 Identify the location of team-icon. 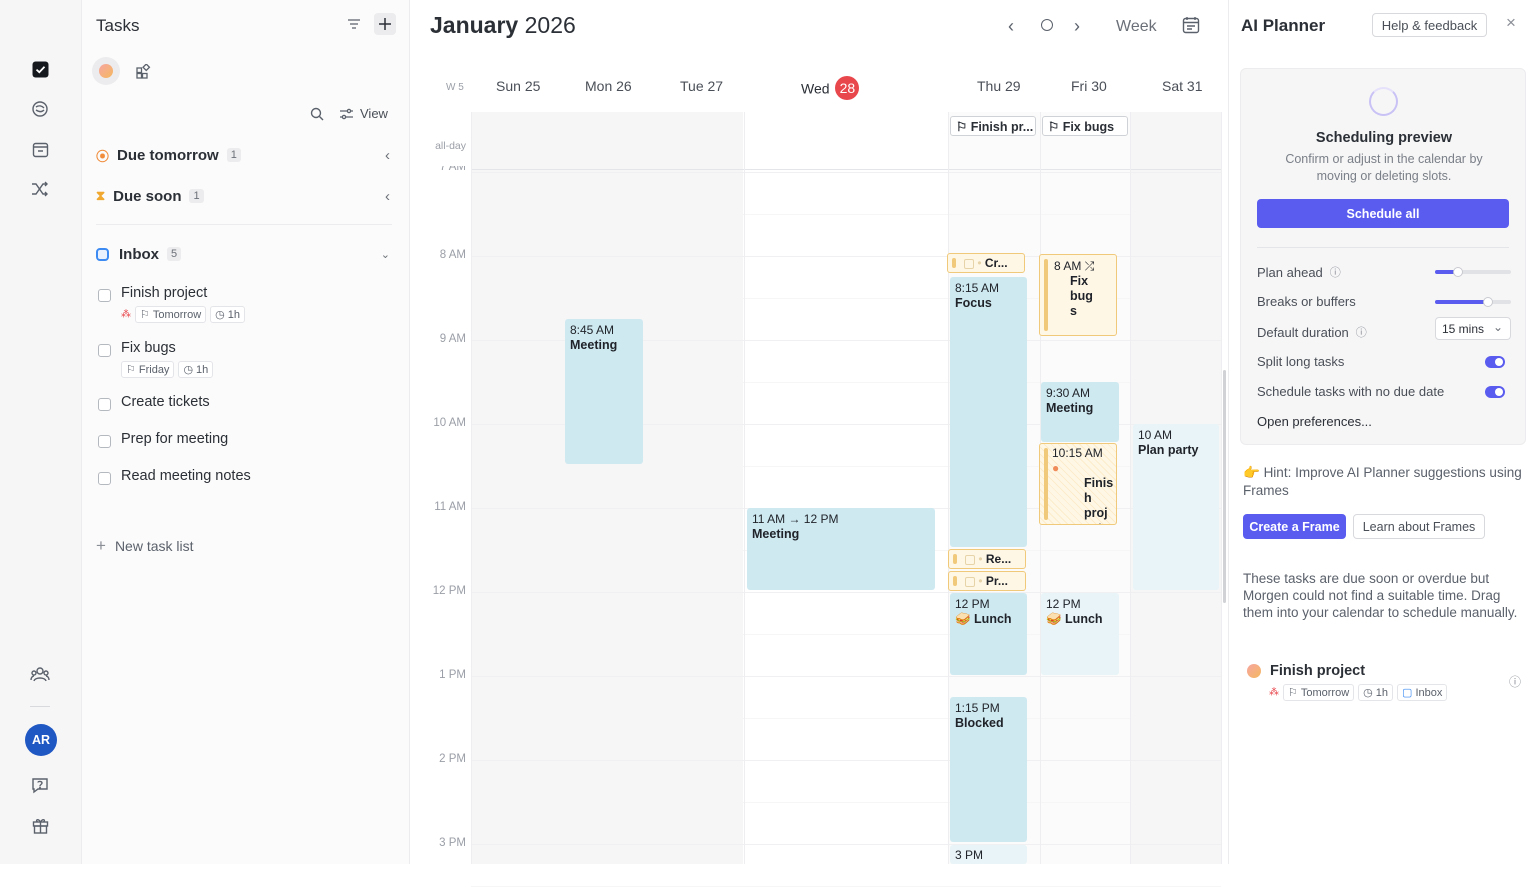
(40, 674).